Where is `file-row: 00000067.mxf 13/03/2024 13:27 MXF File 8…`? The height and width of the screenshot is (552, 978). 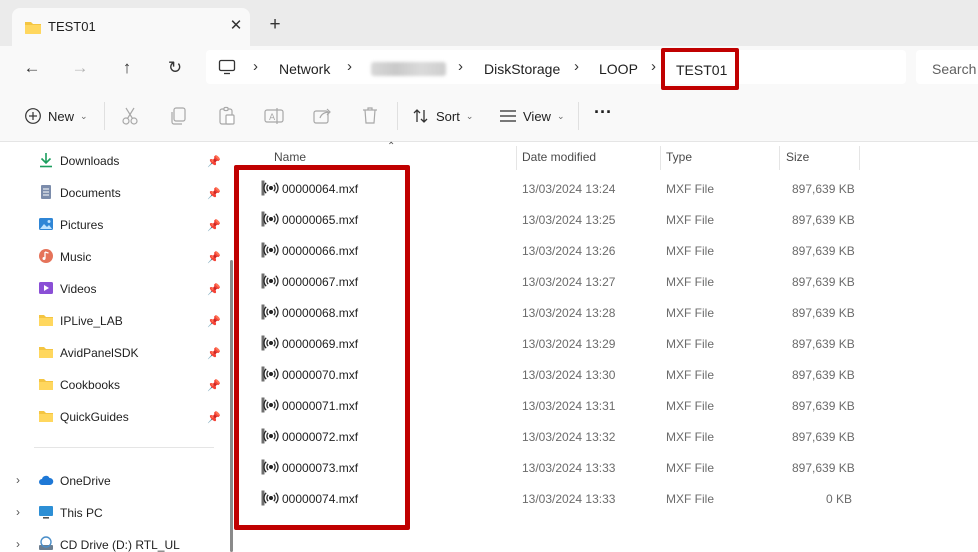 file-row: 00000067.mxf 13/03/2024 13:27 MXF File 8… is located at coordinates (607, 281).